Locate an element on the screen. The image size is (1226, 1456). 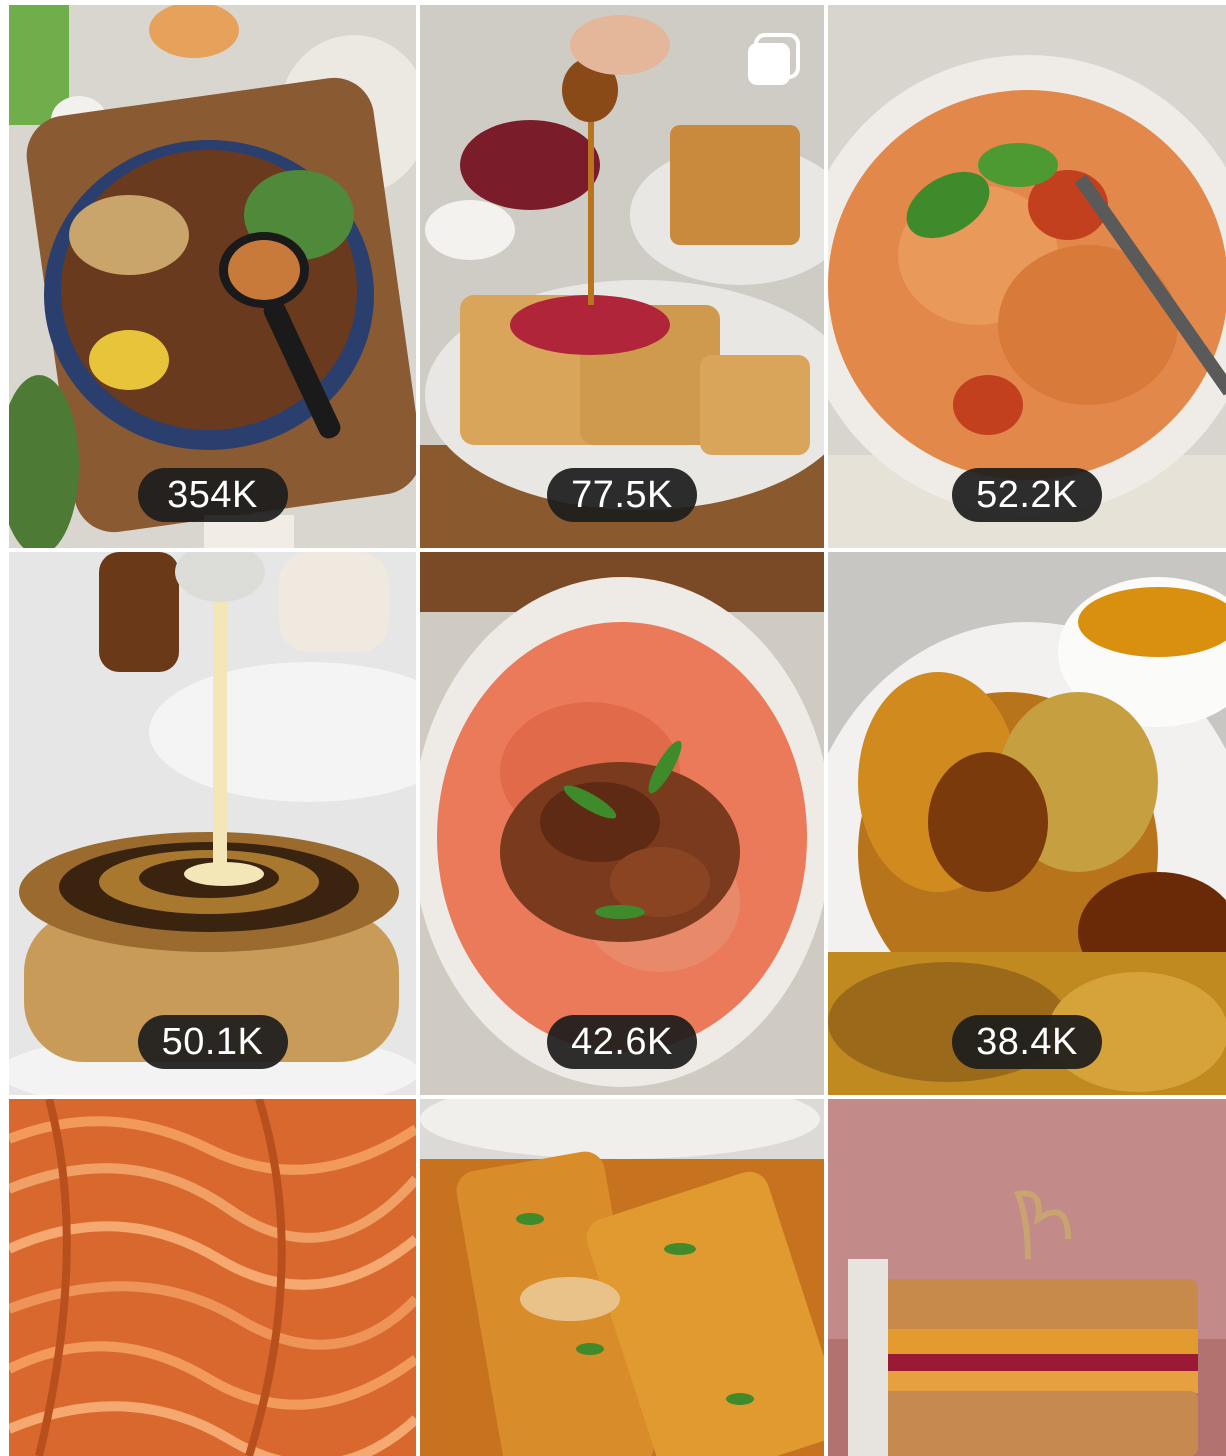
post-tile: 354K is located at coordinates (212, 276).